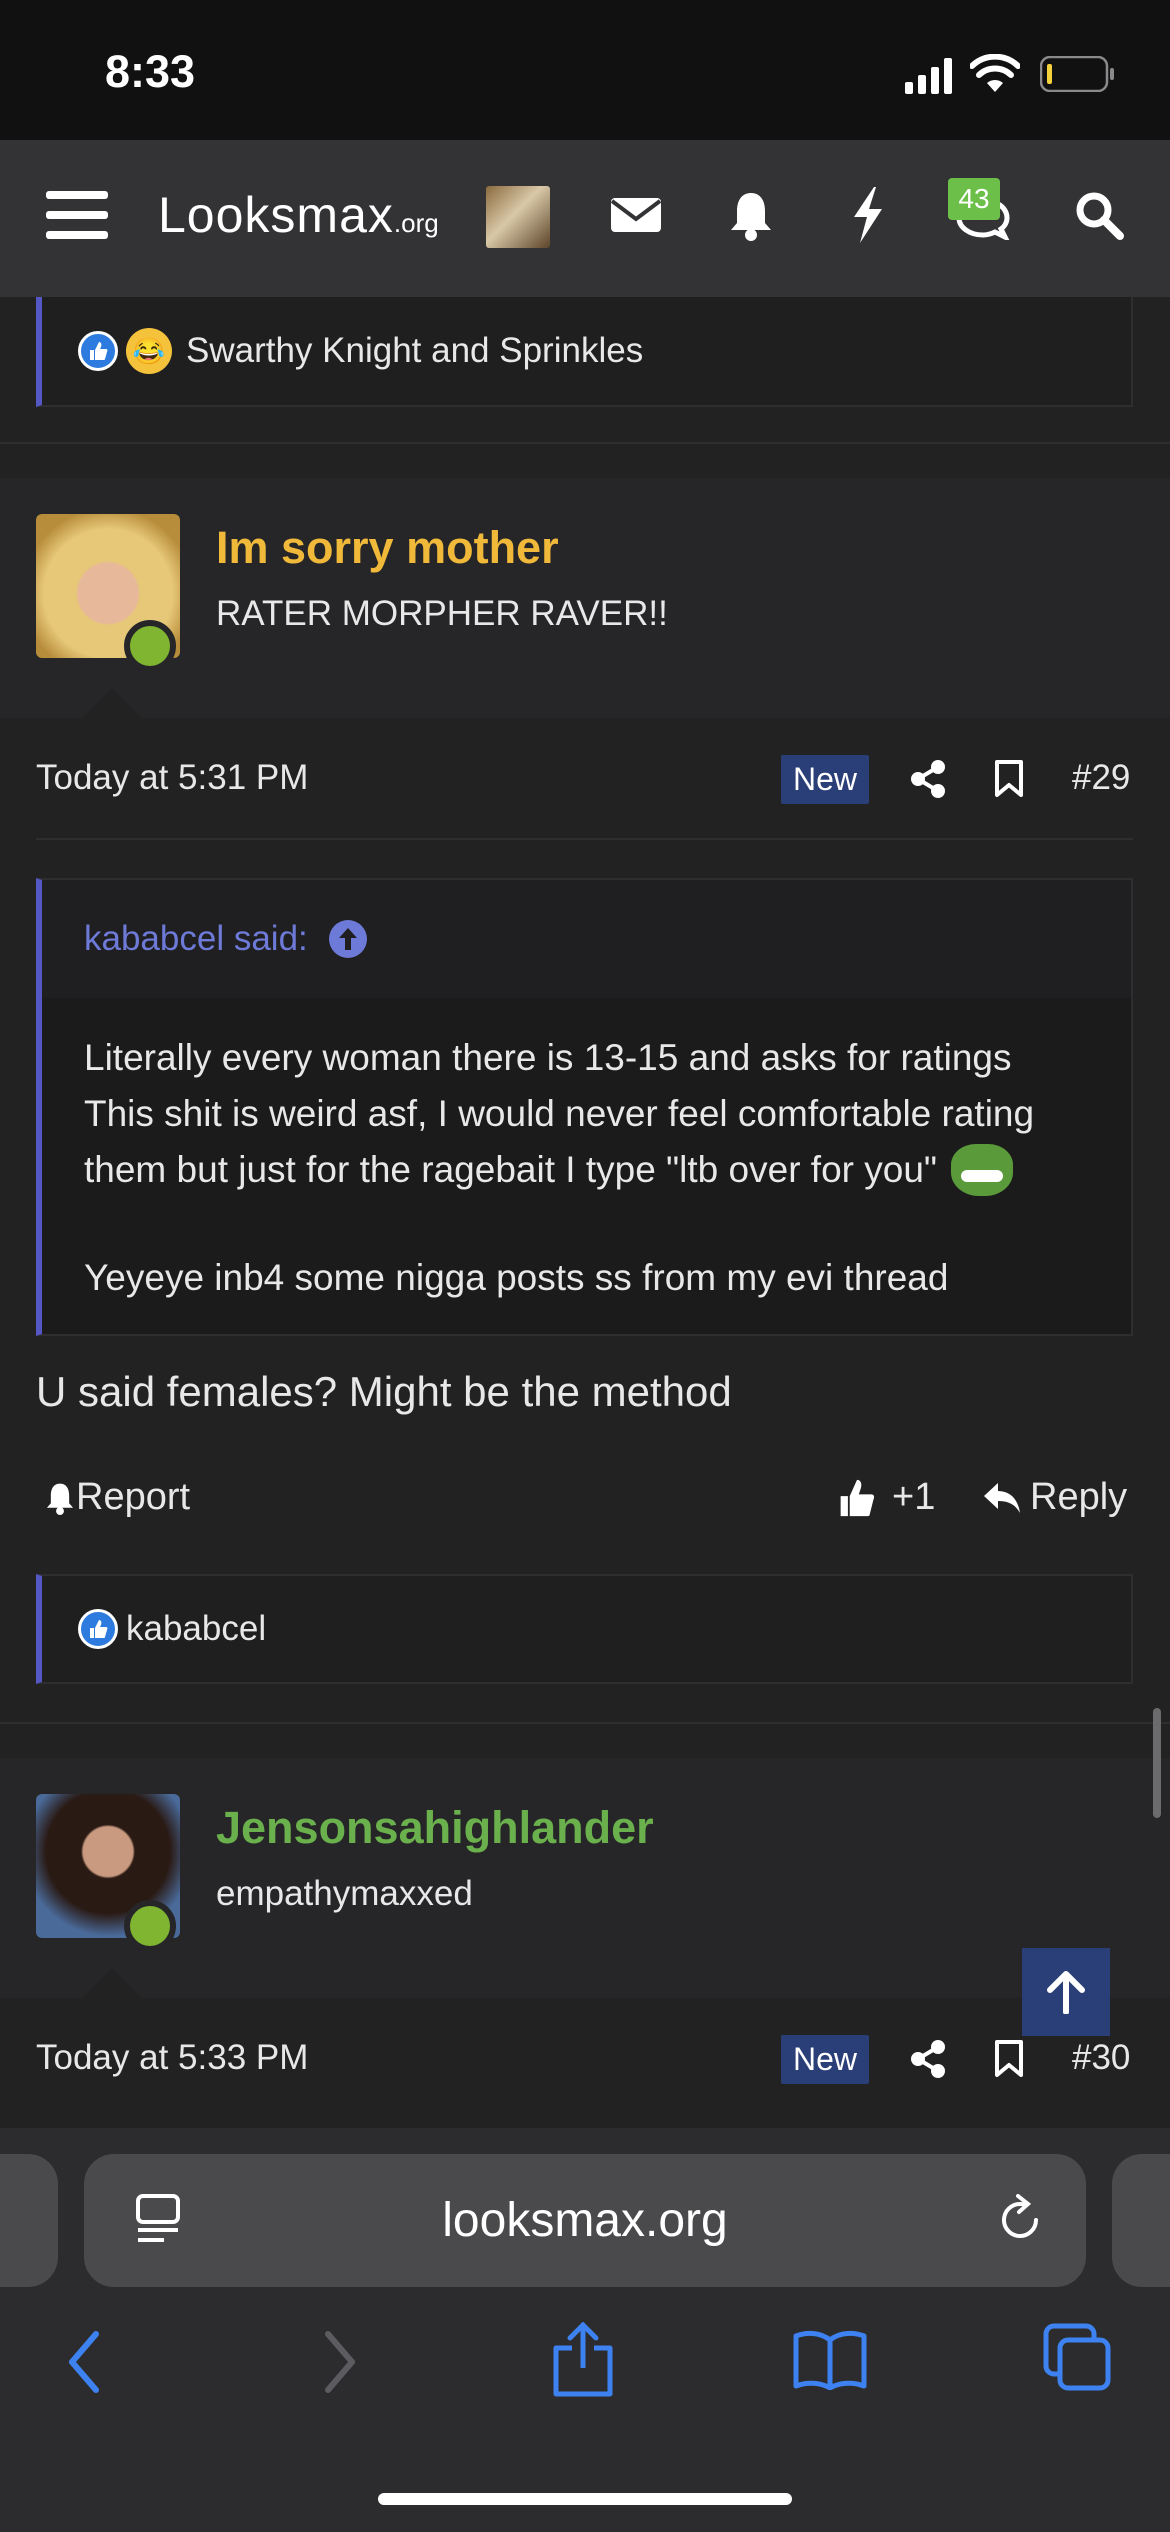 This screenshot has width=1170, height=2532. What do you see at coordinates (196, 939) in the screenshot?
I see `quote-author: kababcel said:` at bounding box center [196, 939].